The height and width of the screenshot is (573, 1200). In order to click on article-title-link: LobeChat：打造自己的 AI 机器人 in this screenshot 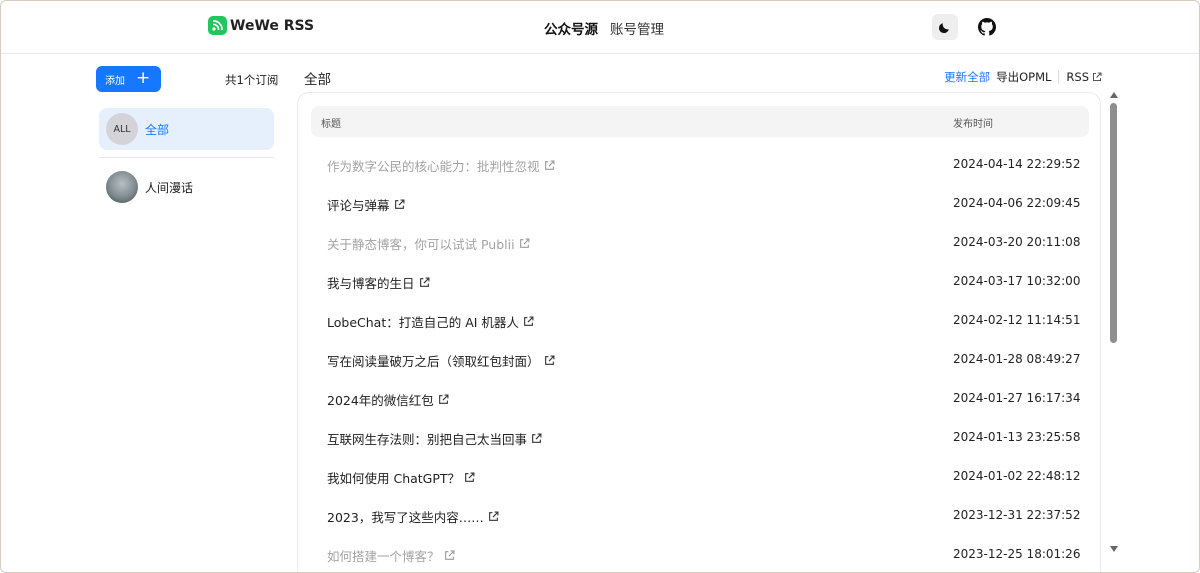, I will do `click(430, 321)`.